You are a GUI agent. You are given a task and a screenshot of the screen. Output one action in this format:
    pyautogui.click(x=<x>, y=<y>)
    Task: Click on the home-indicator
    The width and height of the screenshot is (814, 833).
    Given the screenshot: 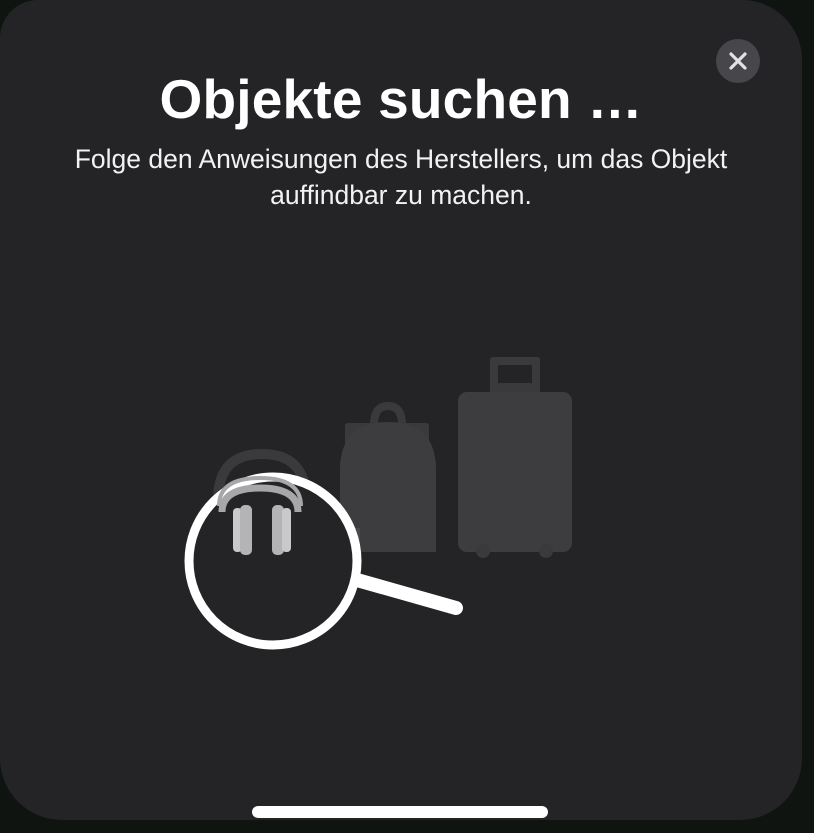 What is the action you would take?
    pyautogui.click(x=400, y=812)
    